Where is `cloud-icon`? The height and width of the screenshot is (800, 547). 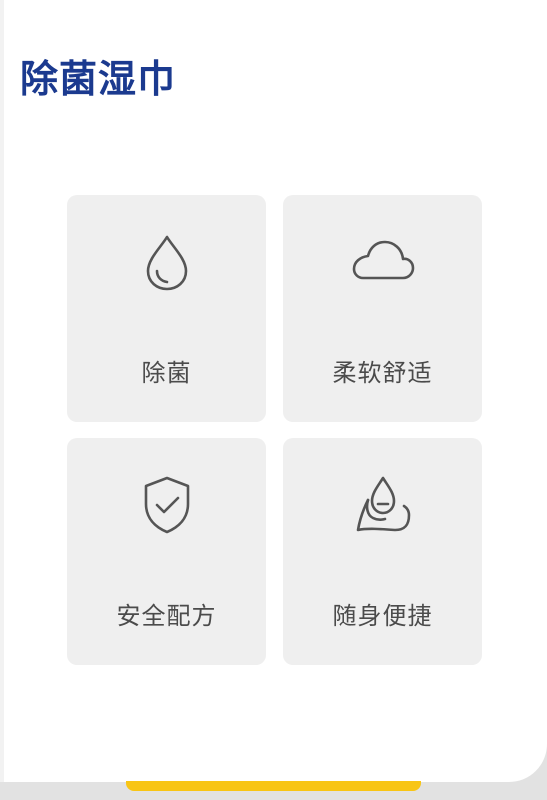
cloud-icon is located at coordinates (383, 261).